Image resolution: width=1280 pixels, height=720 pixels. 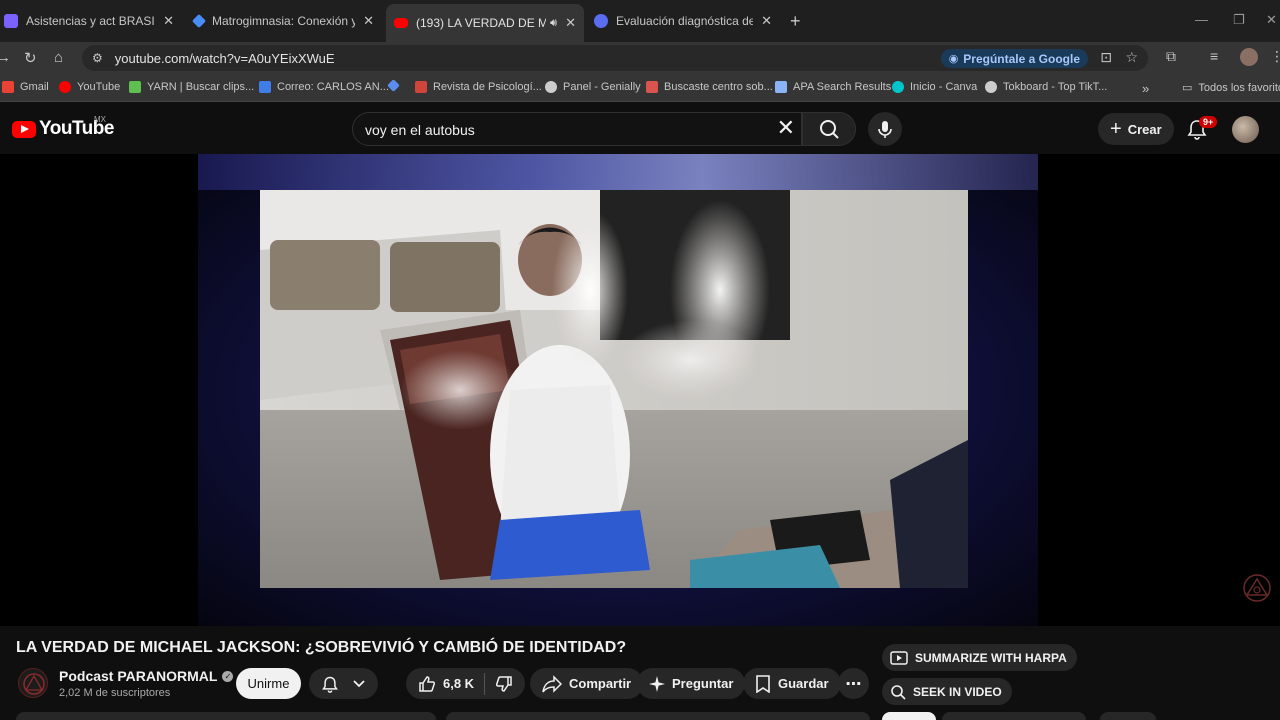 I want to click on canva-icon, so click(x=898, y=87).